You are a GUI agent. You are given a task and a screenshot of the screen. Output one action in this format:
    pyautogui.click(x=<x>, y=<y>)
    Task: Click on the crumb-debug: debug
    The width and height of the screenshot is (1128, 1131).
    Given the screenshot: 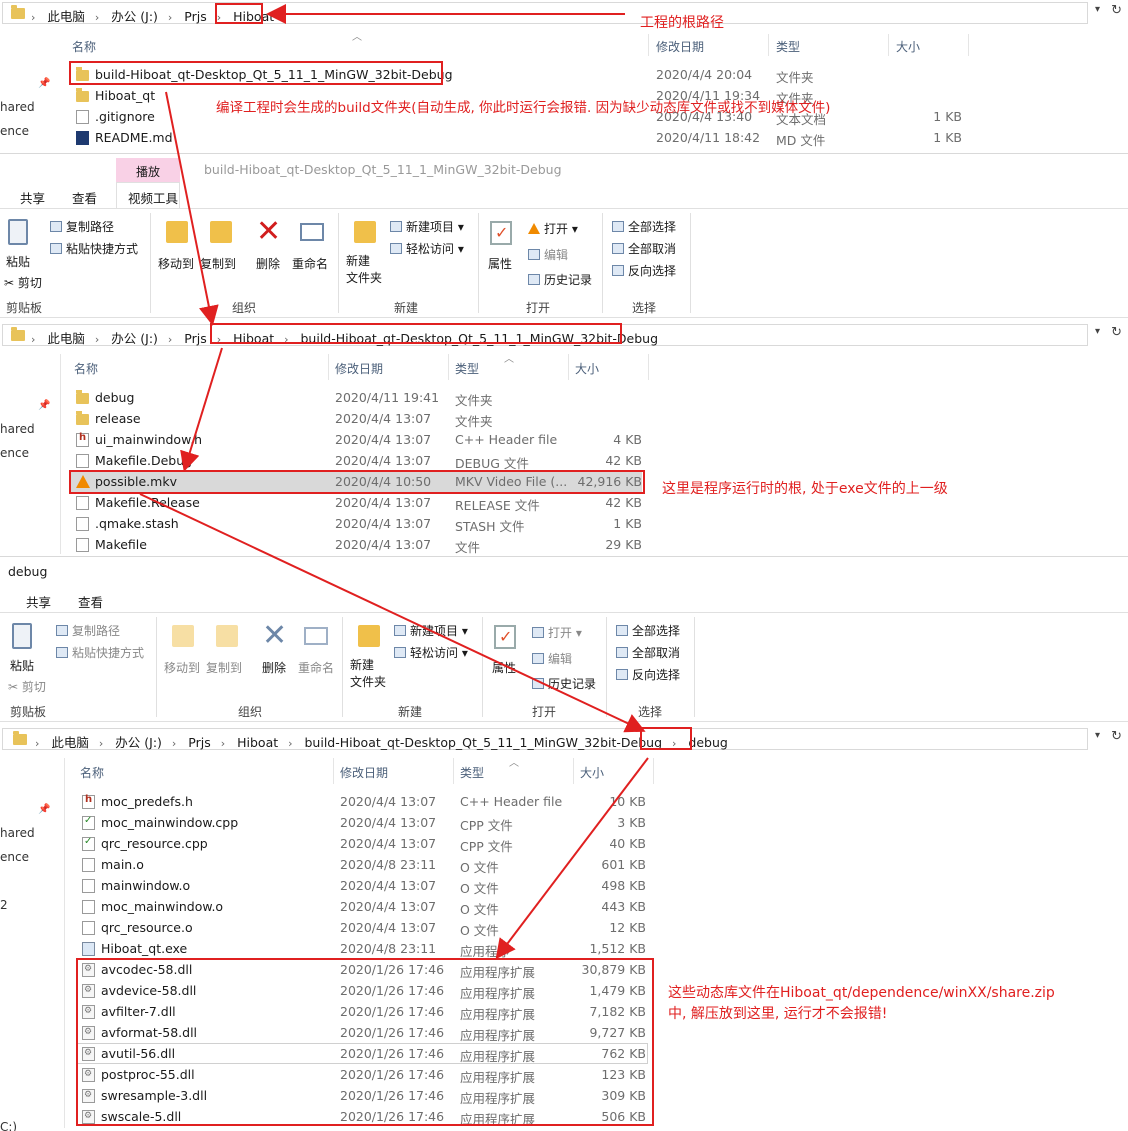 What is the action you would take?
    pyautogui.click(x=707, y=742)
    